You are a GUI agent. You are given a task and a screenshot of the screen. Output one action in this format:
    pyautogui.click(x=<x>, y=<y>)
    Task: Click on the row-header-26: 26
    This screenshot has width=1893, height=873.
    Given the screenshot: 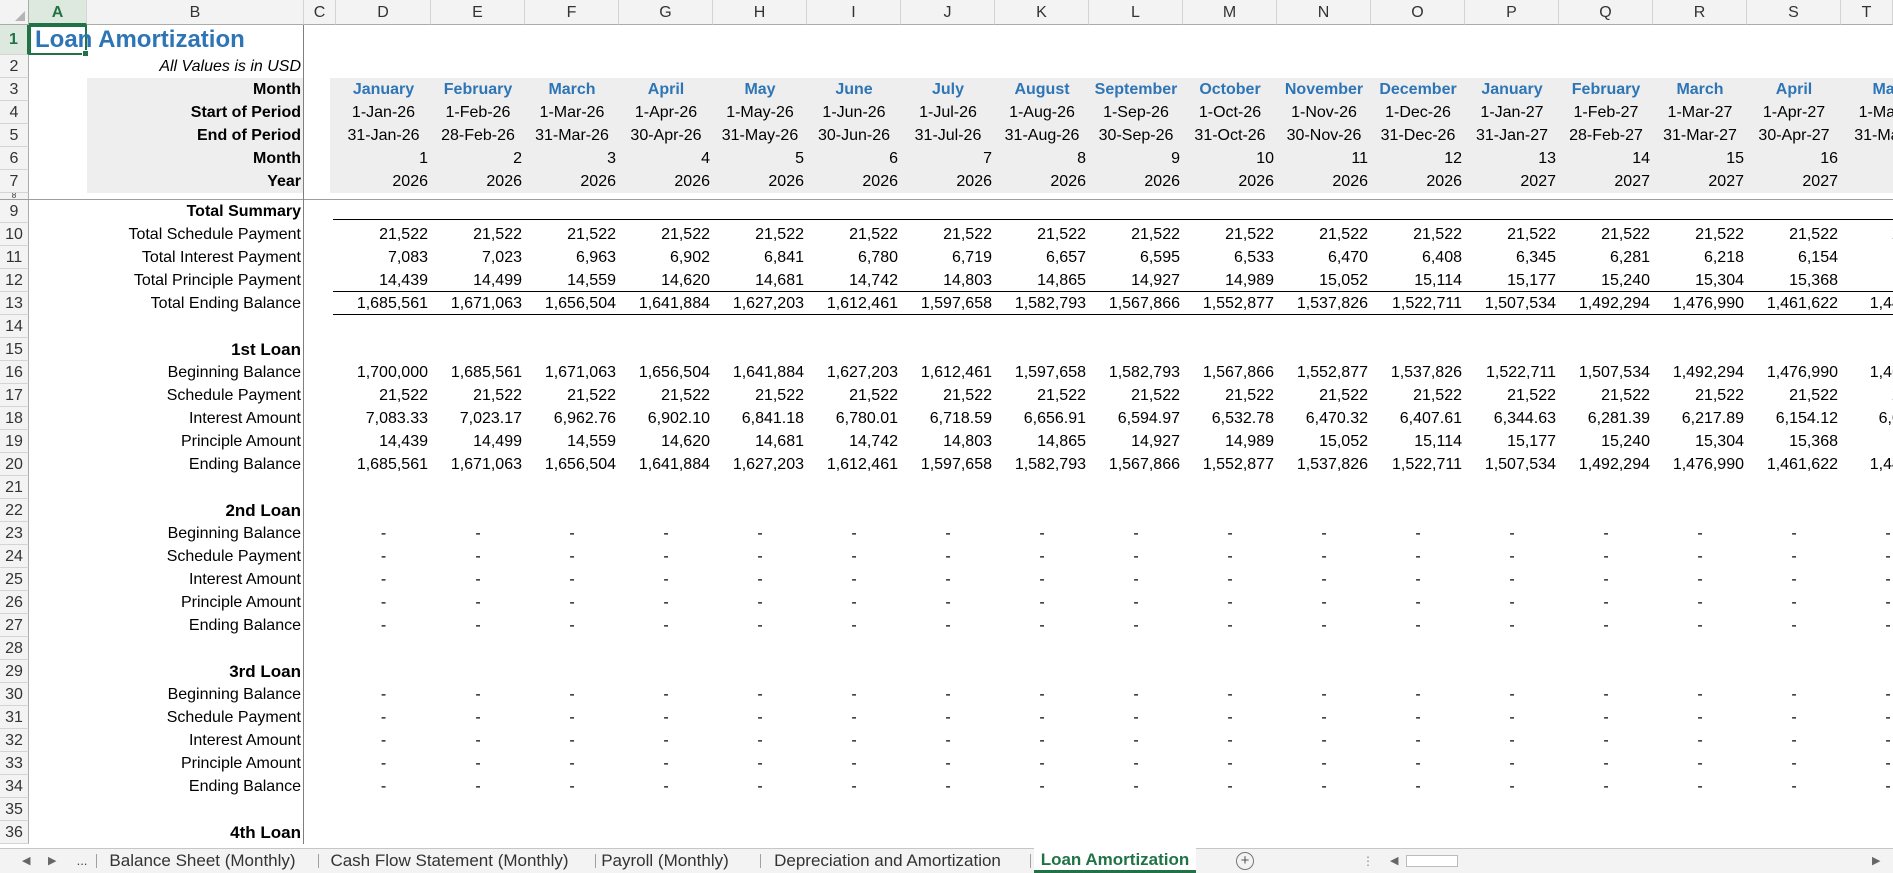 What is the action you would take?
    pyautogui.click(x=14, y=602)
    